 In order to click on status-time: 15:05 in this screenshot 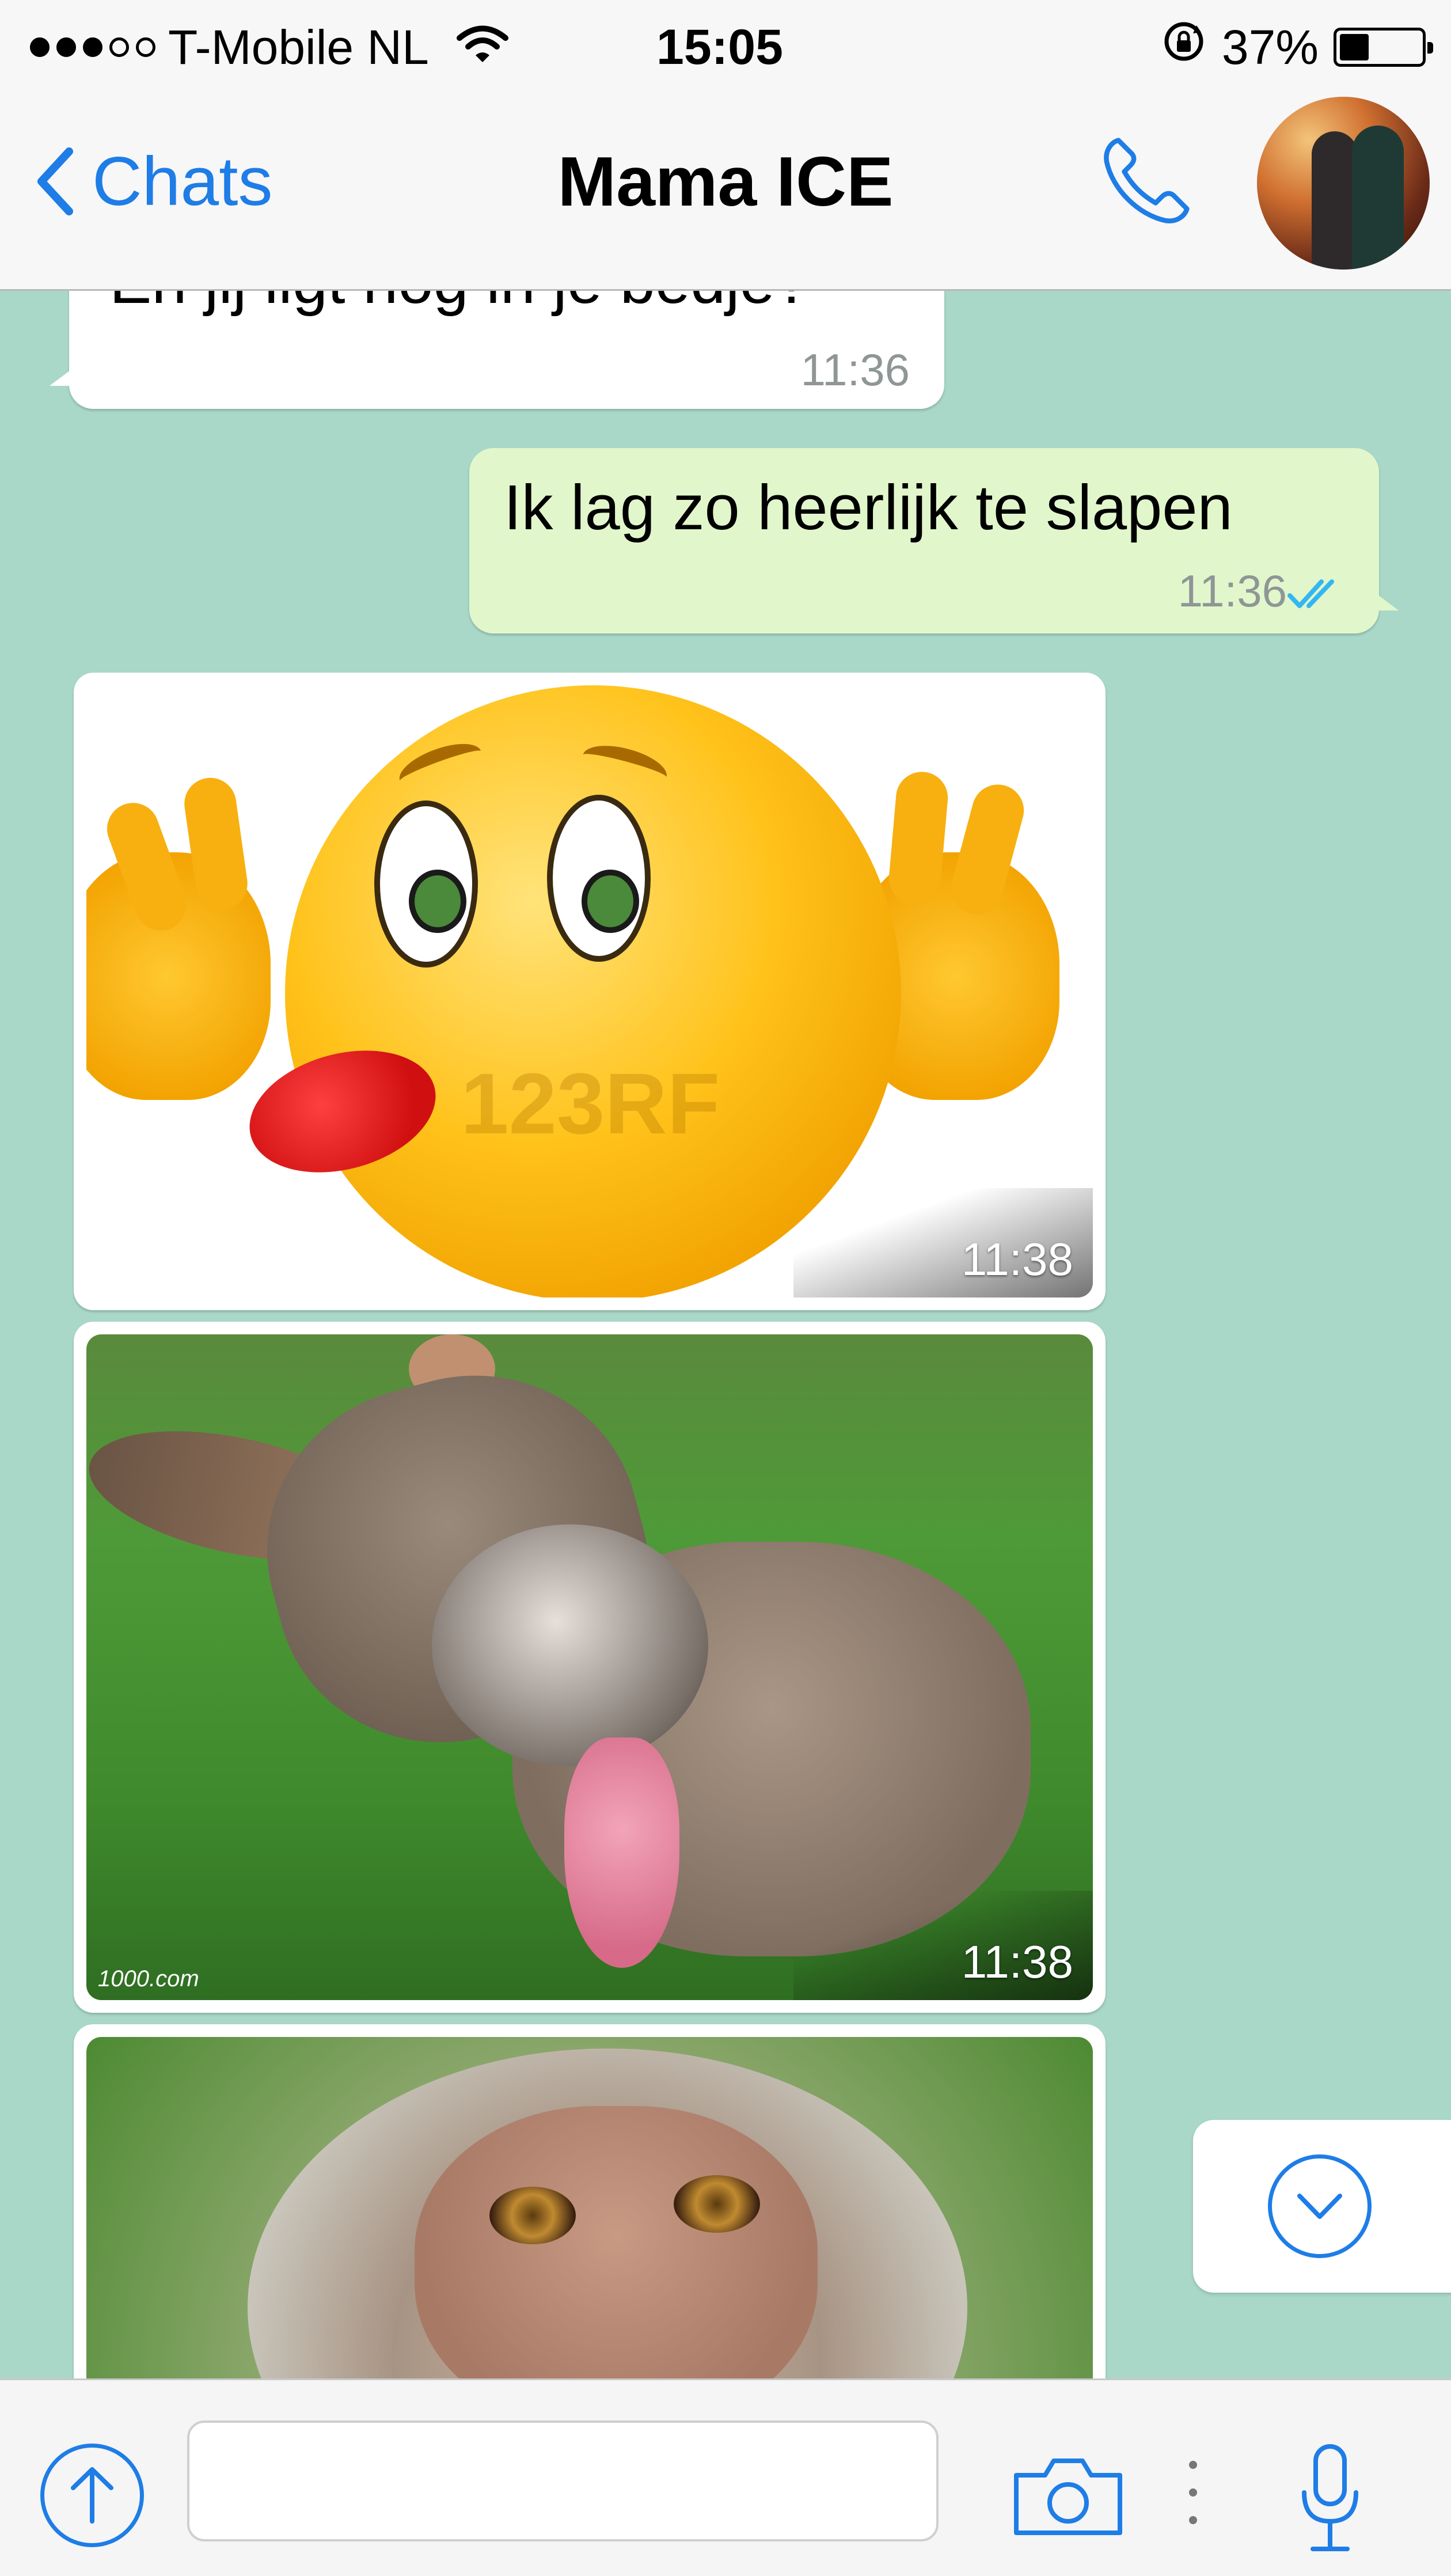, I will do `click(719, 47)`.